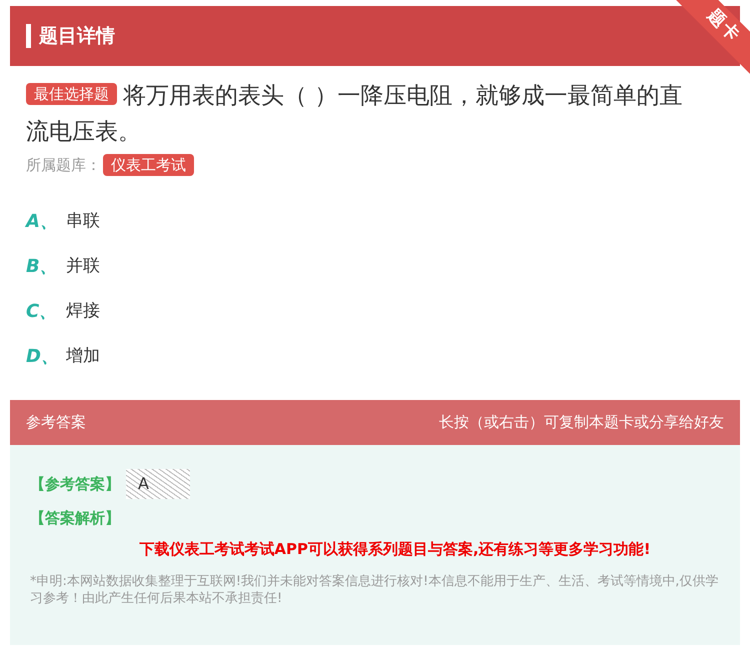 Image resolution: width=750 pixels, height=646 pixels. I want to click on option-text: 串联, so click(83, 221).